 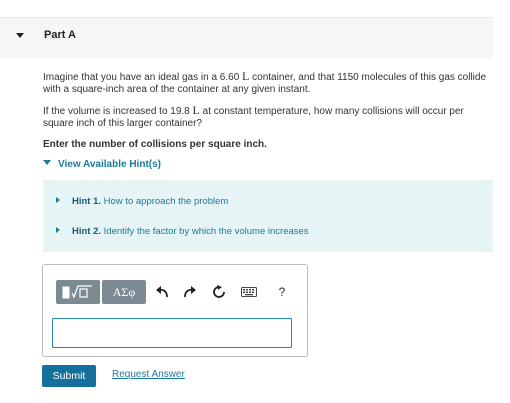 I want to click on reset-icon, so click(x=219, y=292).